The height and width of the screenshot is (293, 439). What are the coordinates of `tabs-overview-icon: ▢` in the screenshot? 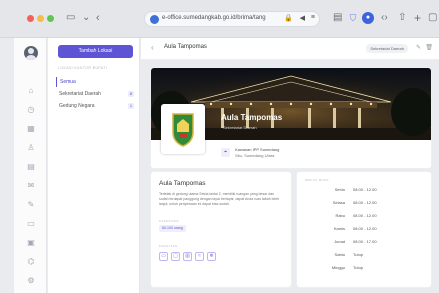 It's located at (432, 18).